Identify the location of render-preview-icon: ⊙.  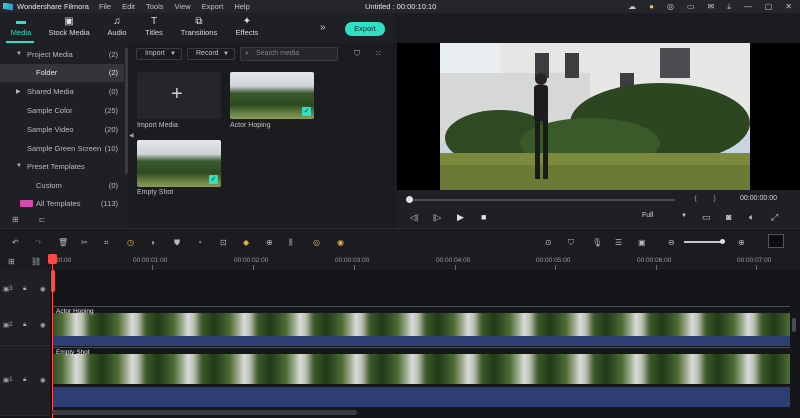
(548, 242).